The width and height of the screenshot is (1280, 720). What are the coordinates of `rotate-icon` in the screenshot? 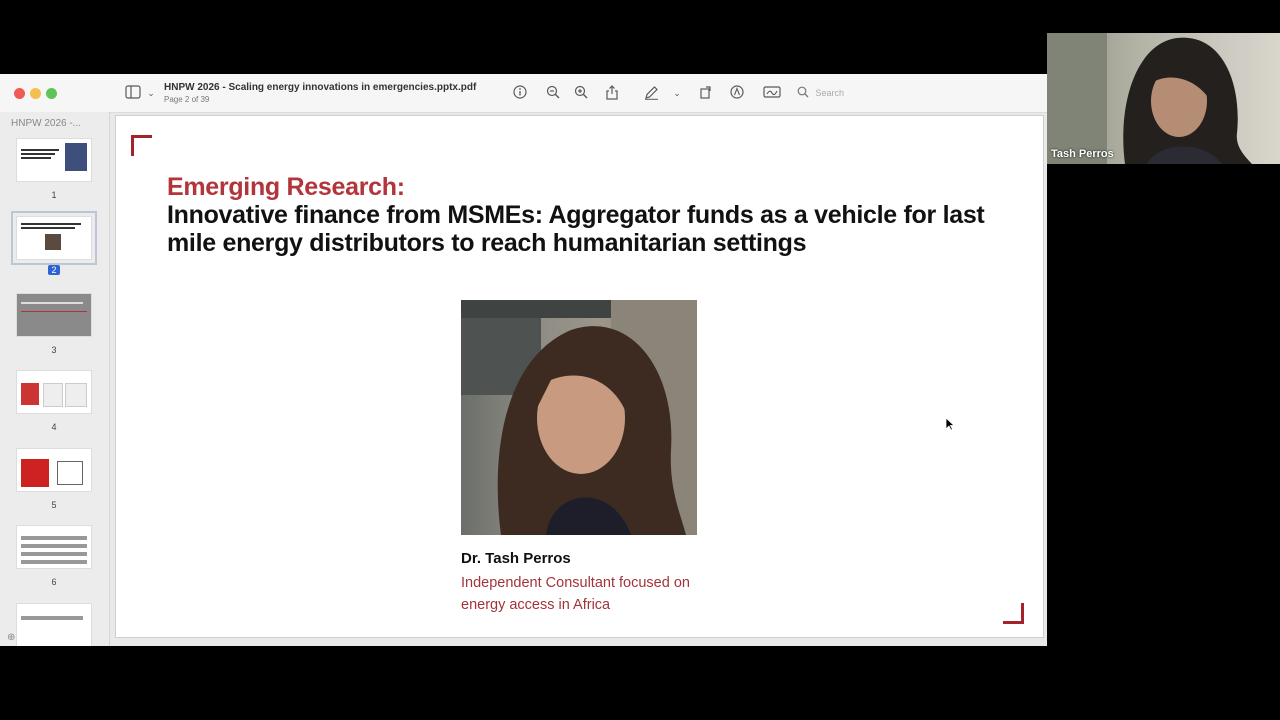 It's located at (706, 93).